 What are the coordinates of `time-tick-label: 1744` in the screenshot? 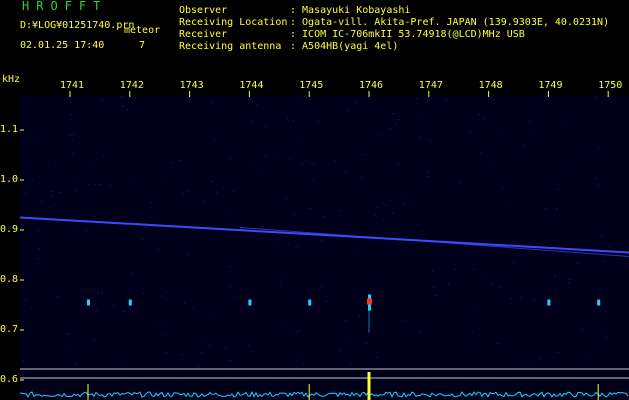 It's located at (251, 85).